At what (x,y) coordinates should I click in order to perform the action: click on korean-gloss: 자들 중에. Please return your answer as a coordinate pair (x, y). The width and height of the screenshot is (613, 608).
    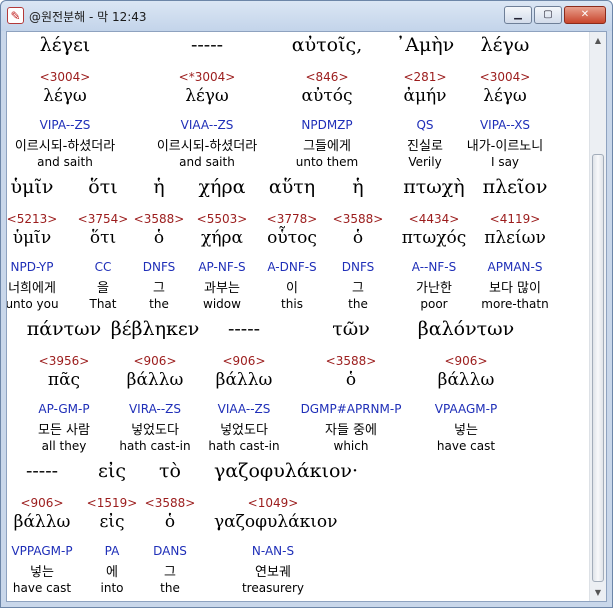
    Looking at the image, I should click on (351, 430).